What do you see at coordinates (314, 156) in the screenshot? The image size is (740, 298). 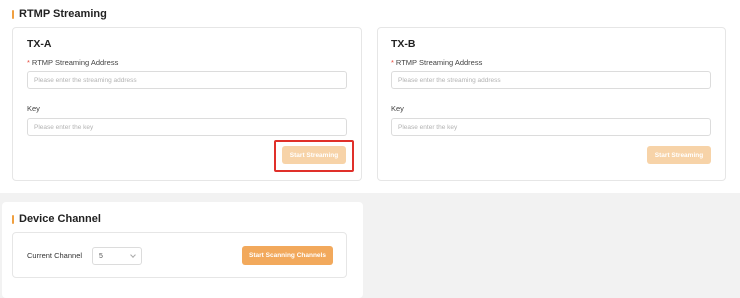 I see `highlight-box` at bounding box center [314, 156].